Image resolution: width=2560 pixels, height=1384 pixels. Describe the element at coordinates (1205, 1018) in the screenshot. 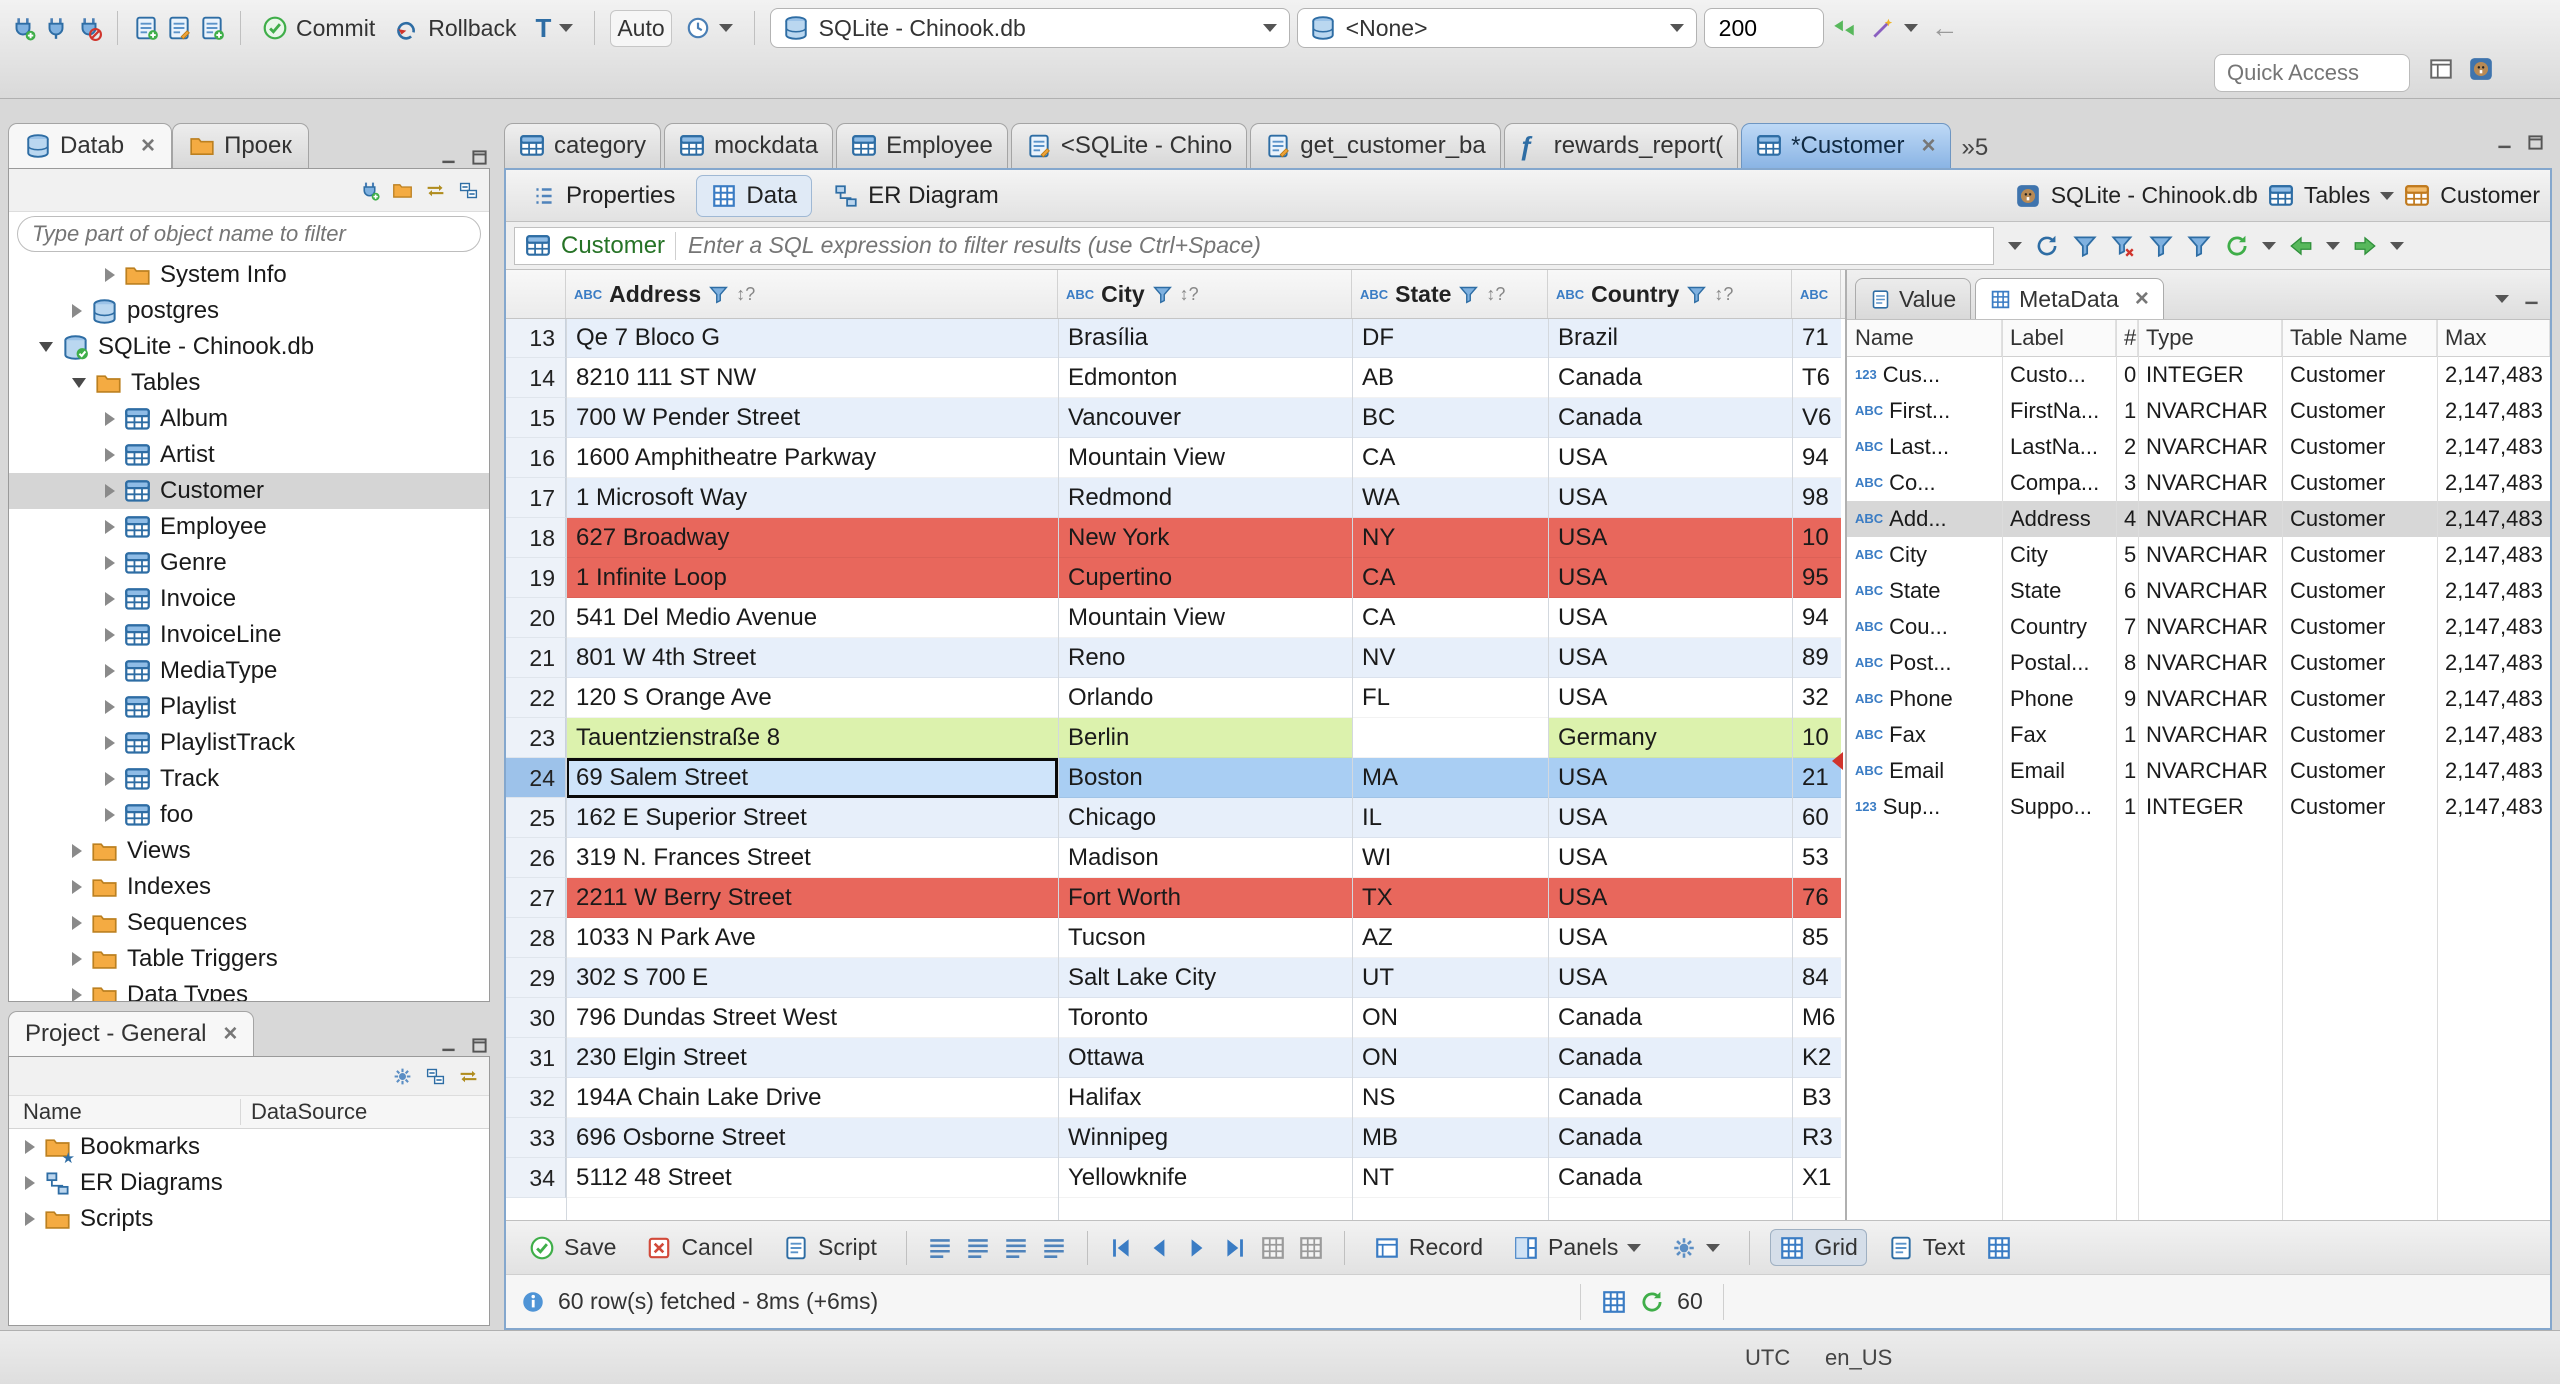

I see `grid-cell: Toronto` at that location.